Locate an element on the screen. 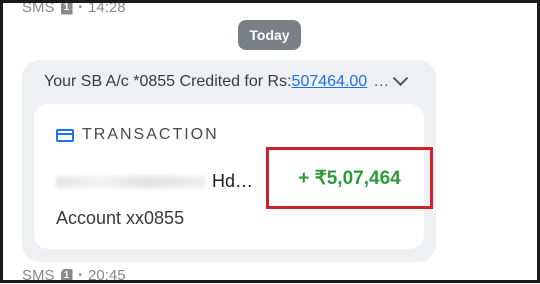 The width and height of the screenshot is (540, 284). transaction-card-title: TRANSACTION is located at coordinates (150, 134).